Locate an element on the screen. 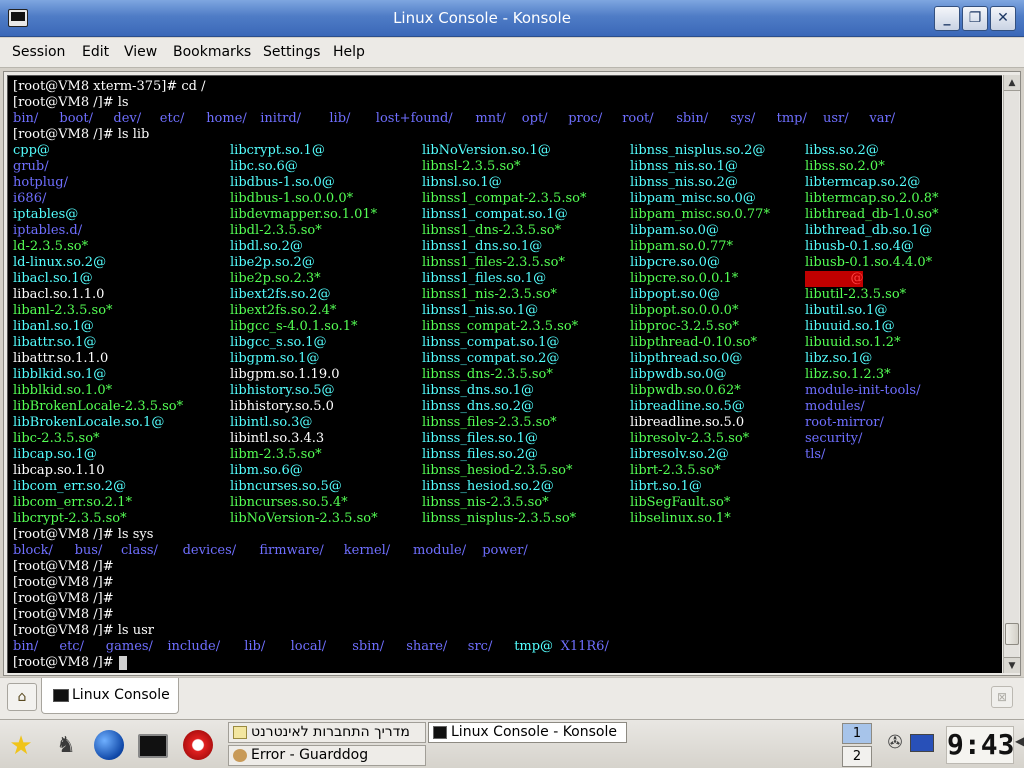 The height and width of the screenshot is (768, 1024). chevron-left-icon: ◀ is located at coordinates (1019, 741).